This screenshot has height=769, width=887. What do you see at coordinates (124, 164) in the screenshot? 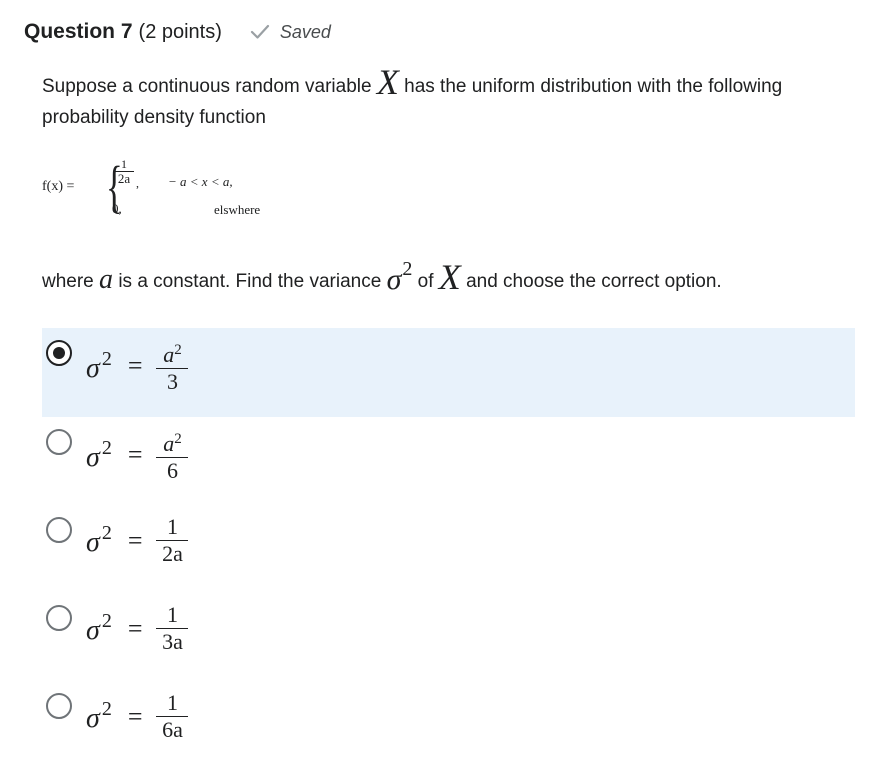
I see `pdf-fraction-numerator: 1` at bounding box center [124, 164].